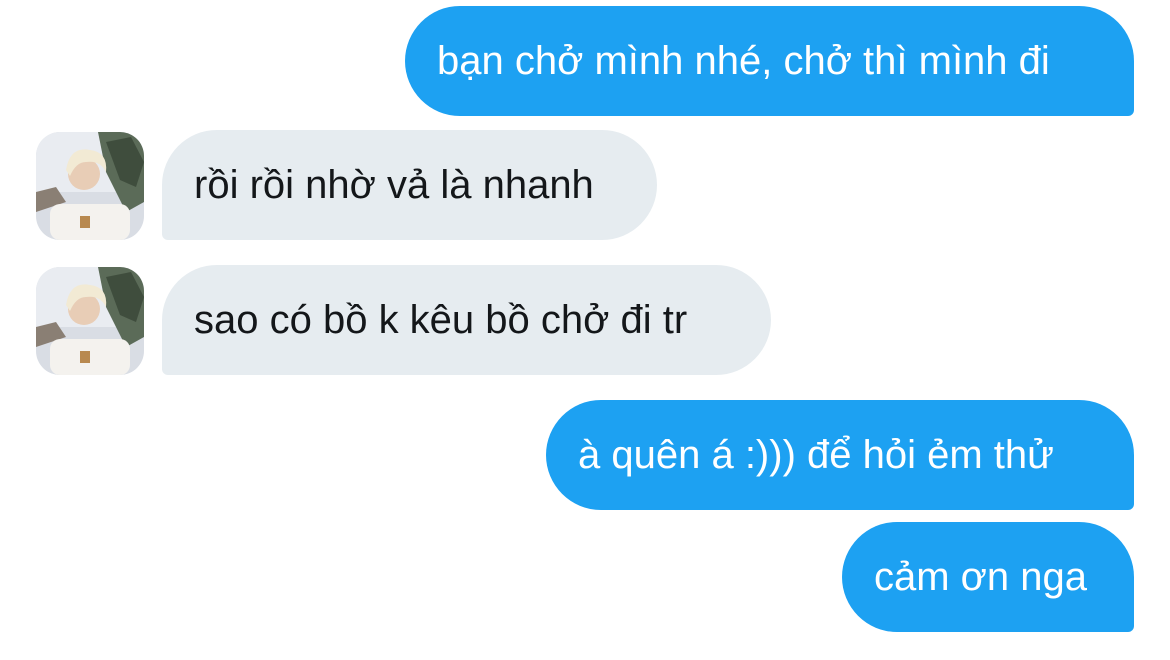  Describe the element at coordinates (840, 455) in the screenshot. I see `outgoing-message-bubble: à quên á :))) để hỏi ẻm thử` at that location.